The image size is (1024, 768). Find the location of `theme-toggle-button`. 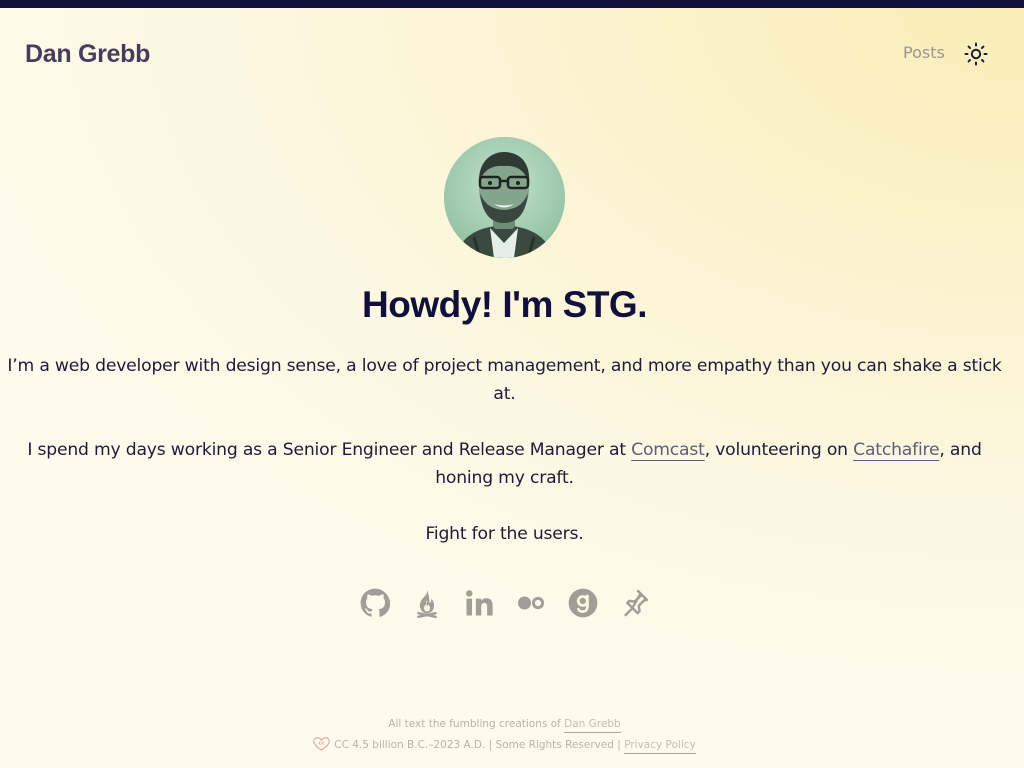

theme-toggle-button is located at coordinates (976, 54).